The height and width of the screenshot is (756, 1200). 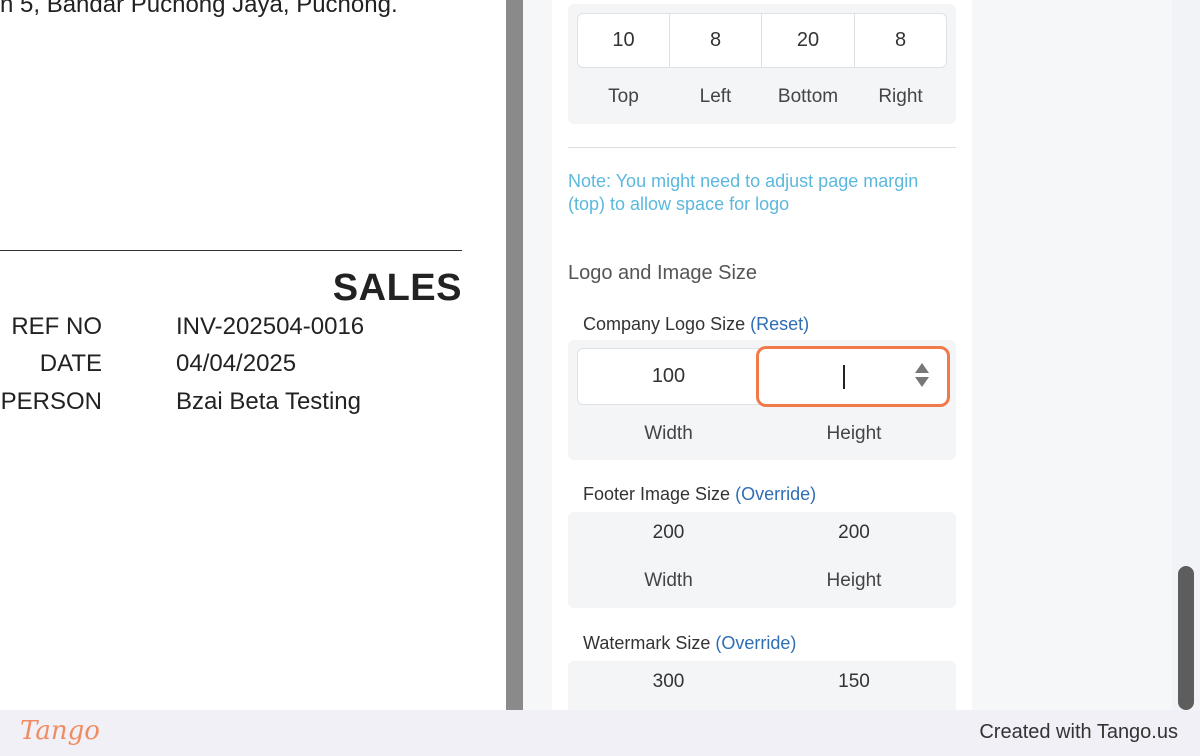 What do you see at coordinates (56, 326) in the screenshot?
I see `meta-label: REF NO` at bounding box center [56, 326].